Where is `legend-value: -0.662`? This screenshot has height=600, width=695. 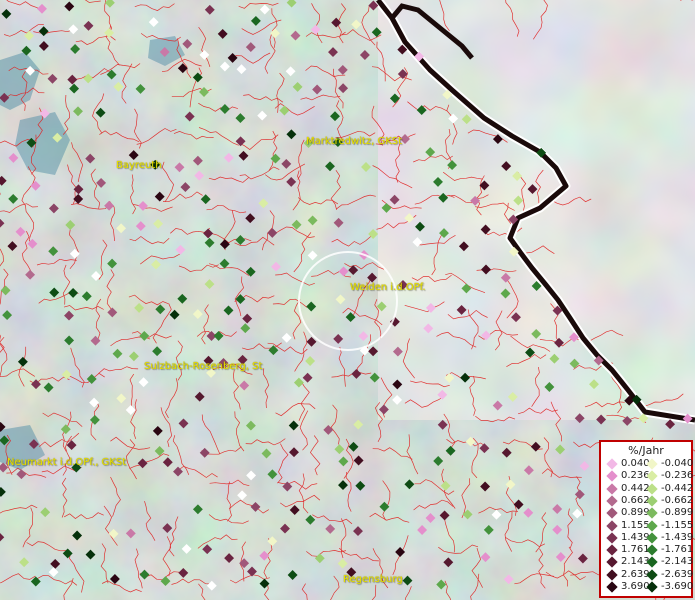
legend-value: -0.662 is located at coordinates (677, 500).